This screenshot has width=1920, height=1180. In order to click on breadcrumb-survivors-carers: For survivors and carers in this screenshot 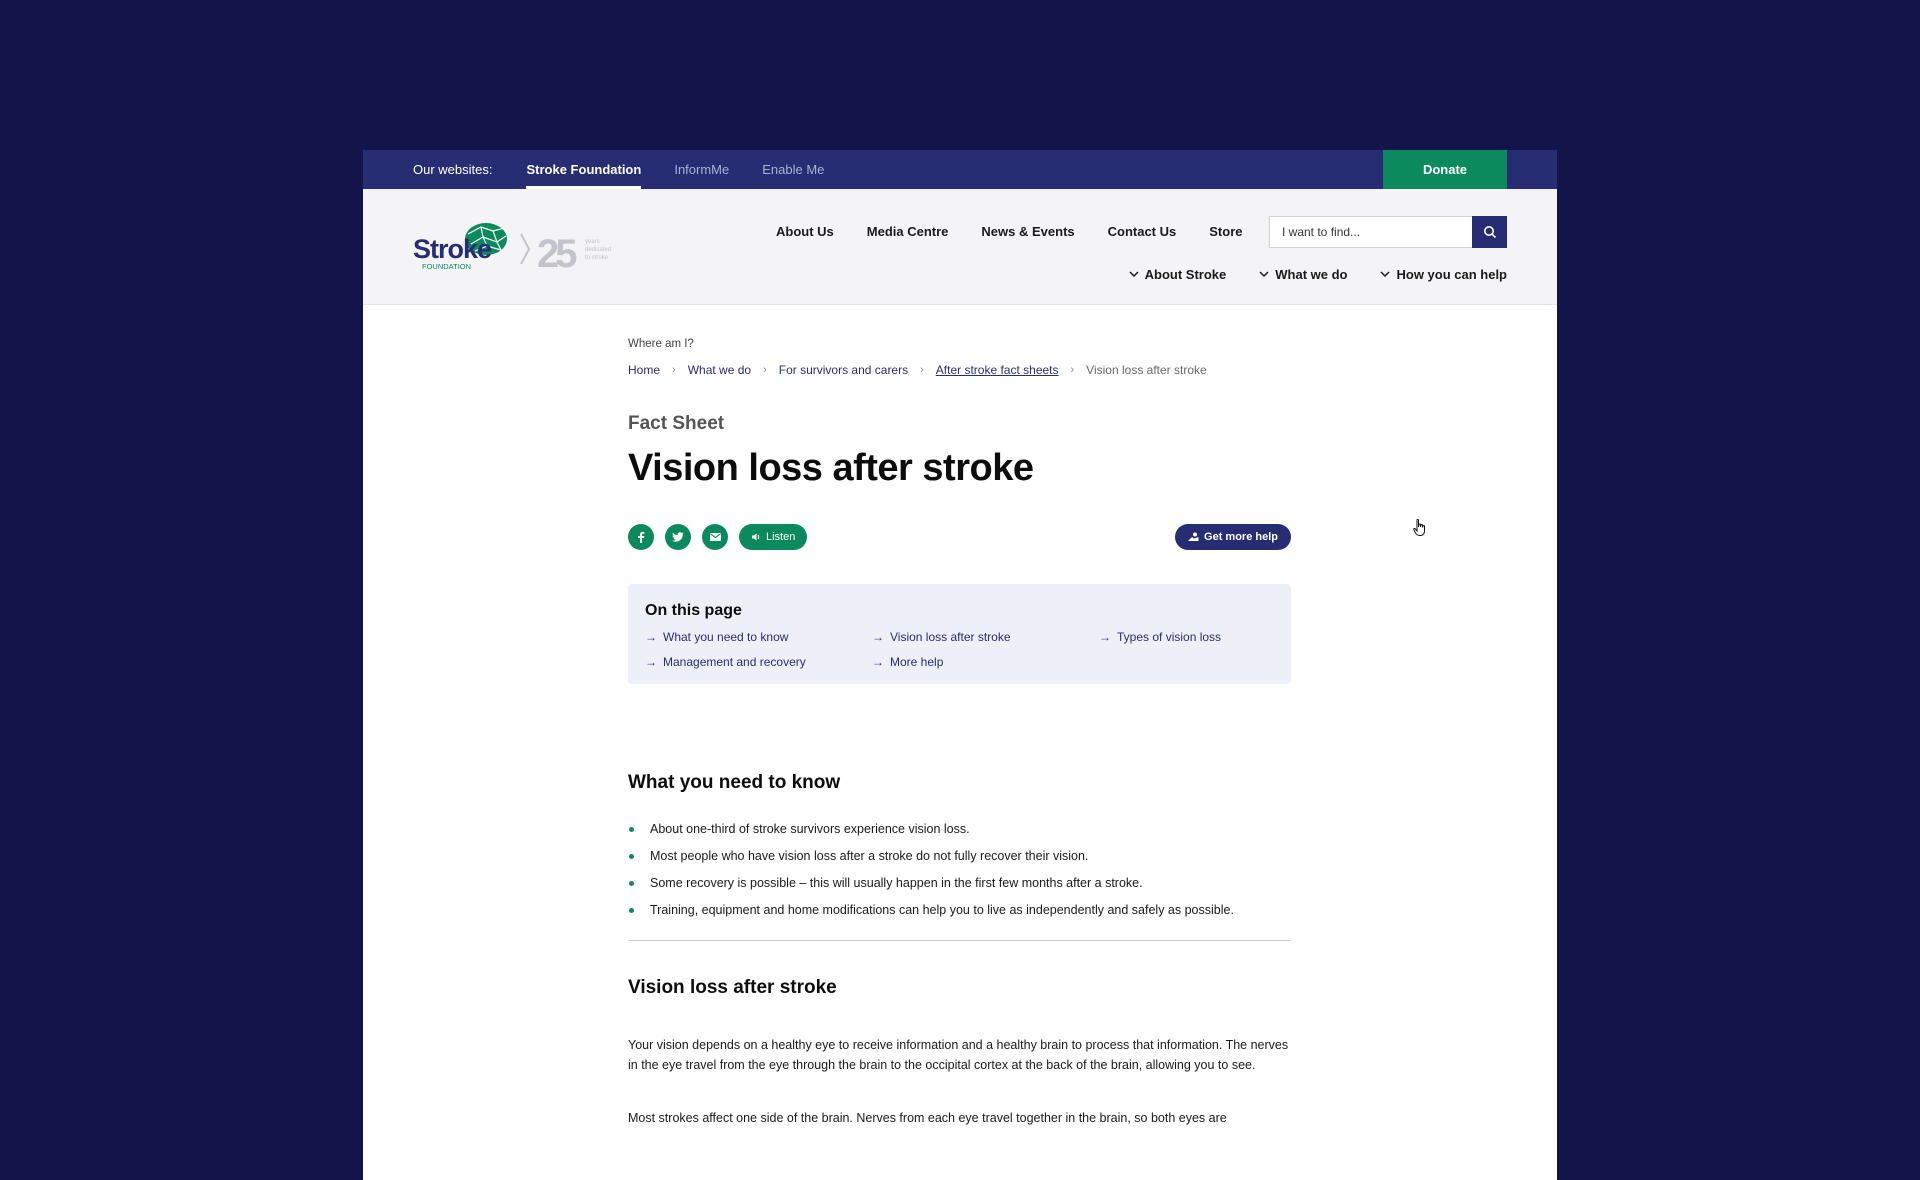, I will do `click(843, 370)`.